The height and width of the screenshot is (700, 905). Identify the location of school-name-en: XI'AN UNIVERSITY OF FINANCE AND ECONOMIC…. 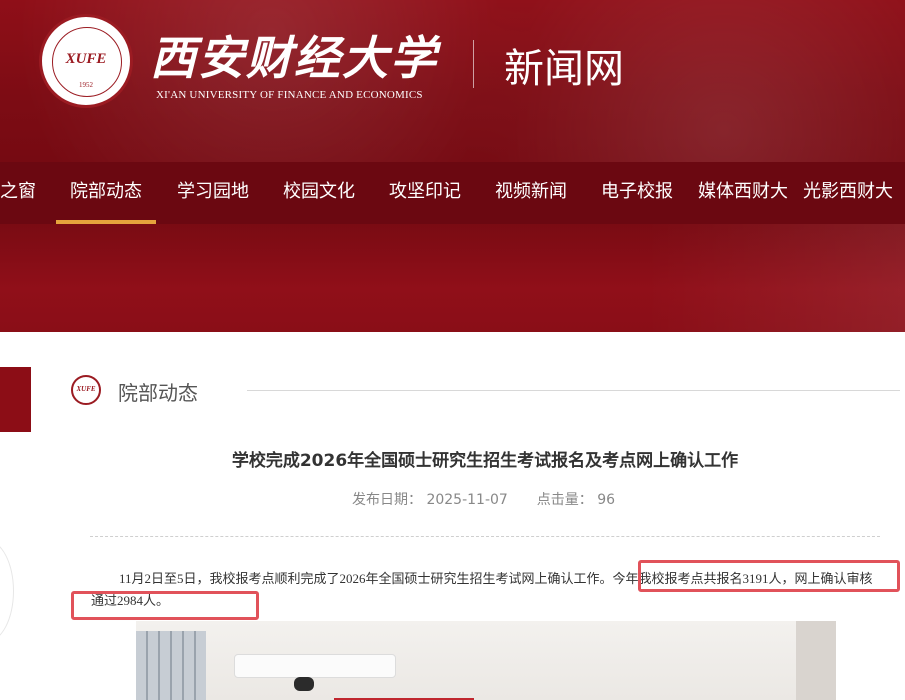
(289, 95).